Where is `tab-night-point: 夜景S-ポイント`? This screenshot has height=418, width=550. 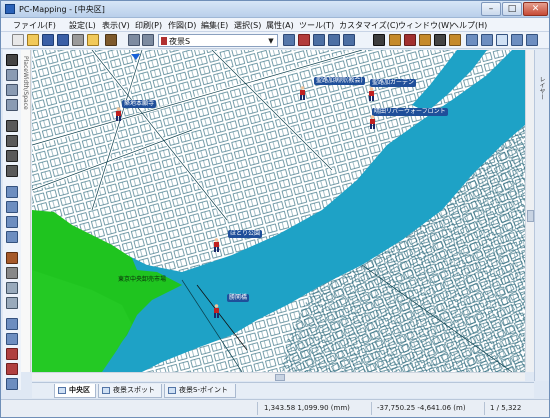
tab-night-point: 夜景S-ポイント is located at coordinates (200, 391).